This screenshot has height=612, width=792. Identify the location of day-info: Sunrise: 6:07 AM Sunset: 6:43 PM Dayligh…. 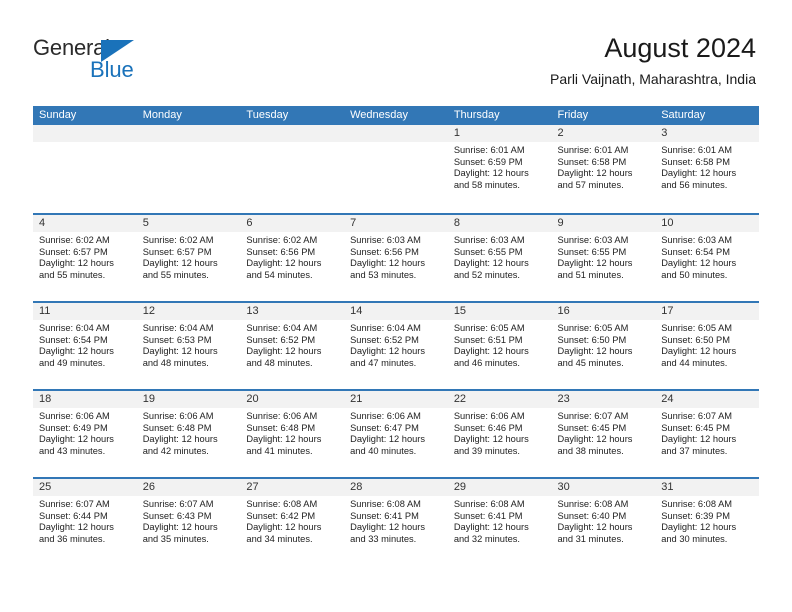
(189, 520).